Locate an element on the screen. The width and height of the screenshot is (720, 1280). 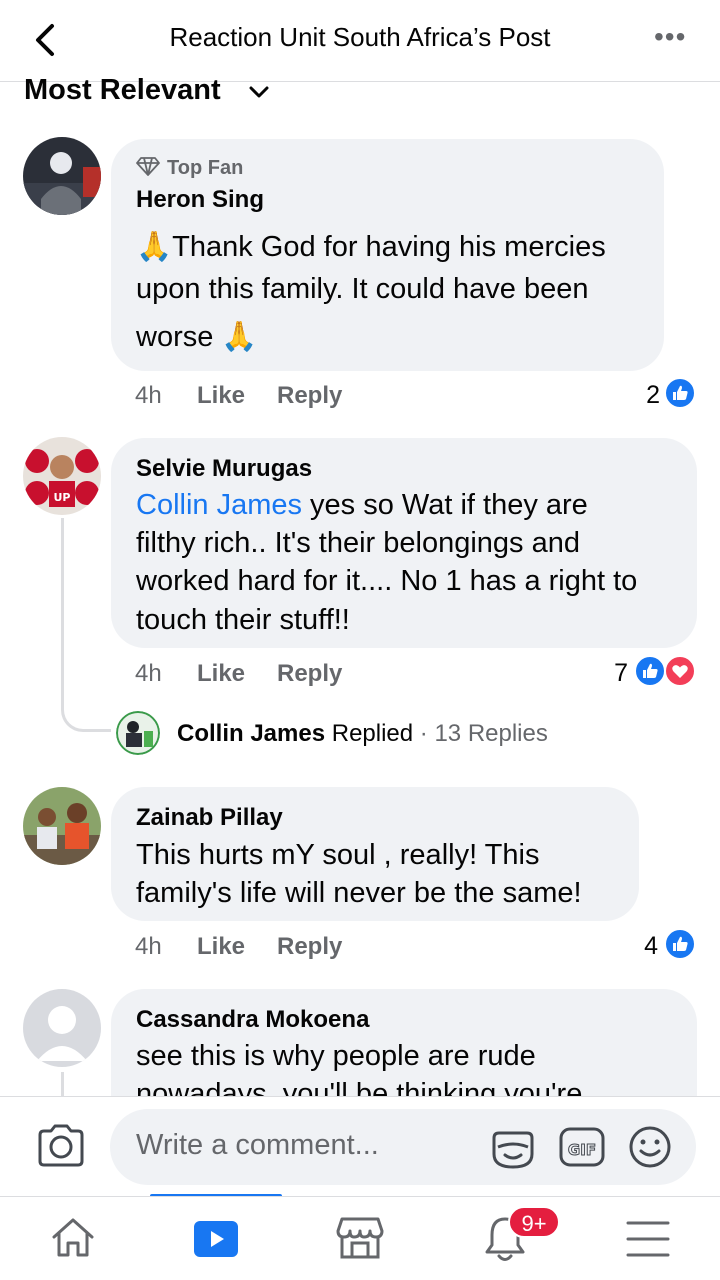
page-title: Reaction Unit South Africa’s Post is located at coordinates (360, 37).